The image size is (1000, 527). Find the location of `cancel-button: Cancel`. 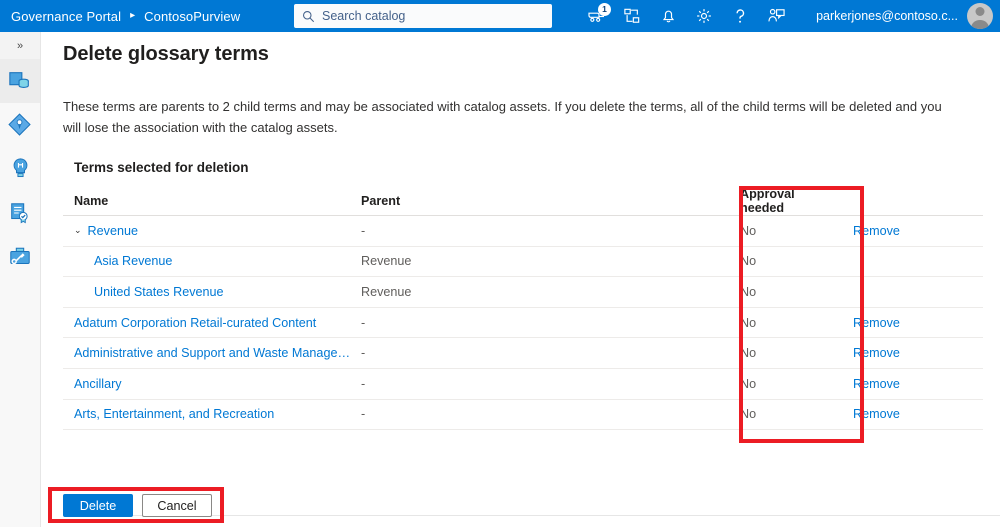

cancel-button: Cancel is located at coordinates (177, 505).